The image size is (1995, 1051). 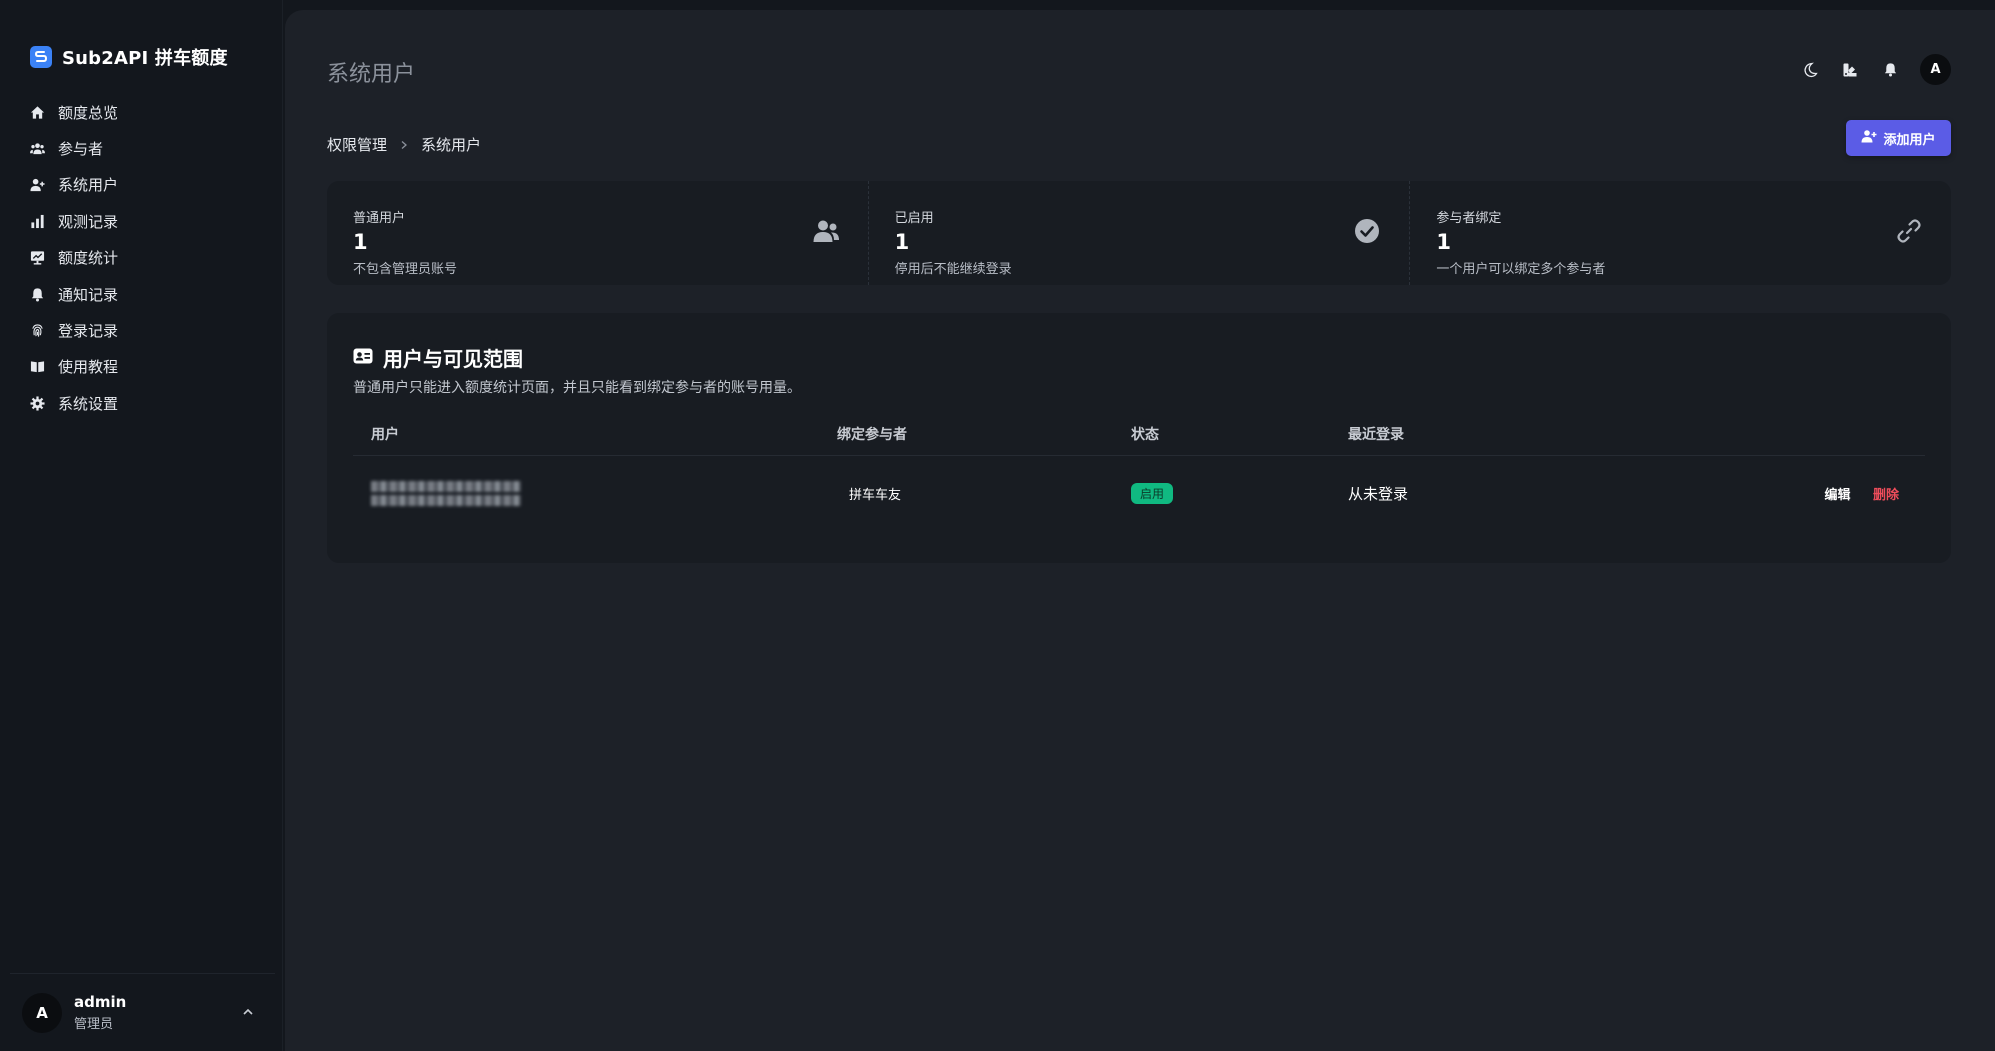 I want to click on status-cell: 启用, so click(x=1239, y=493).